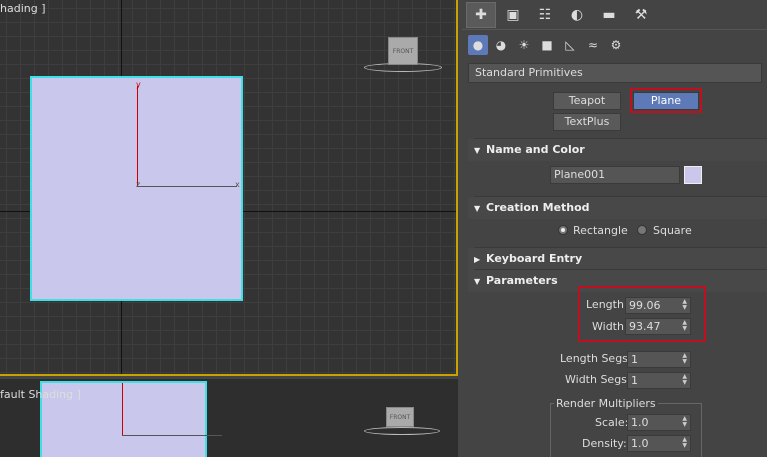 The width and height of the screenshot is (767, 457). What do you see at coordinates (600, 230) in the screenshot?
I see `rectangle-label: Rectangle` at bounding box center [600, 230].